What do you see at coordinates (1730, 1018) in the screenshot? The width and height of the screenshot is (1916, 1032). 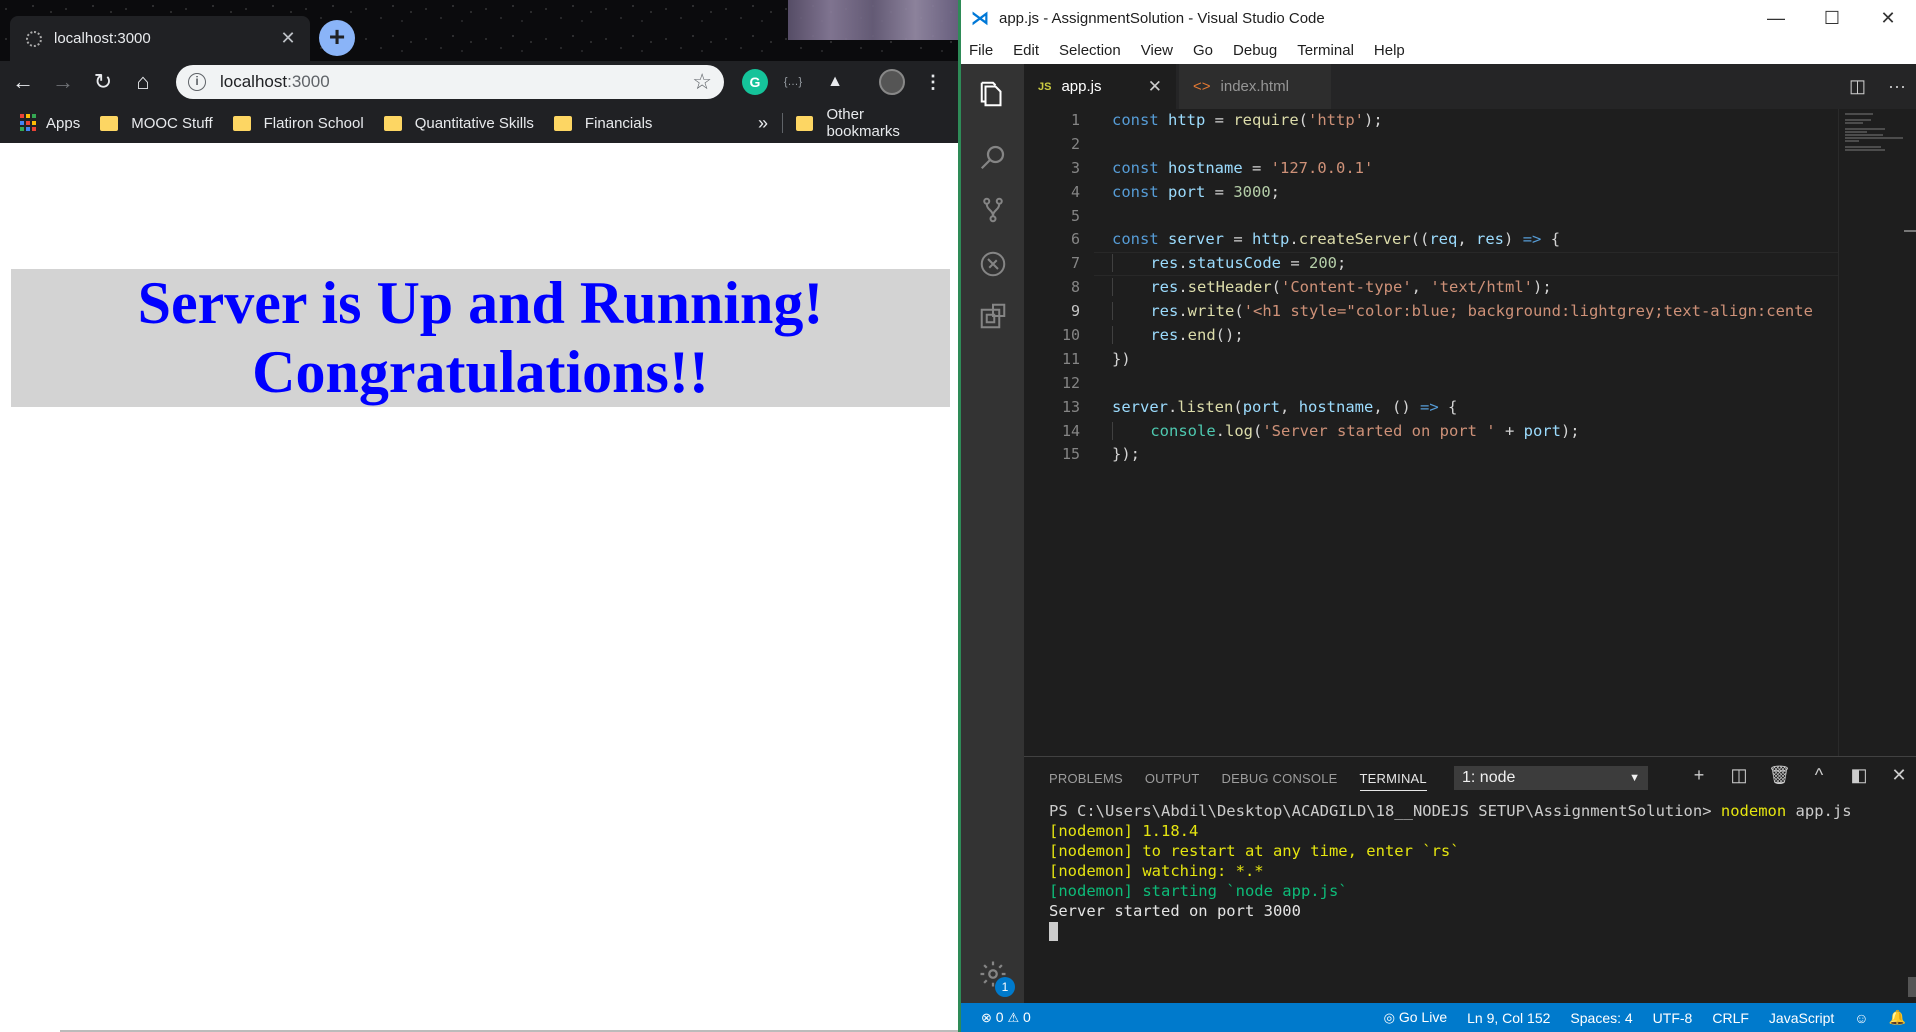 I see `line-ending: CRLF` at bounding box center [1730, 1018].